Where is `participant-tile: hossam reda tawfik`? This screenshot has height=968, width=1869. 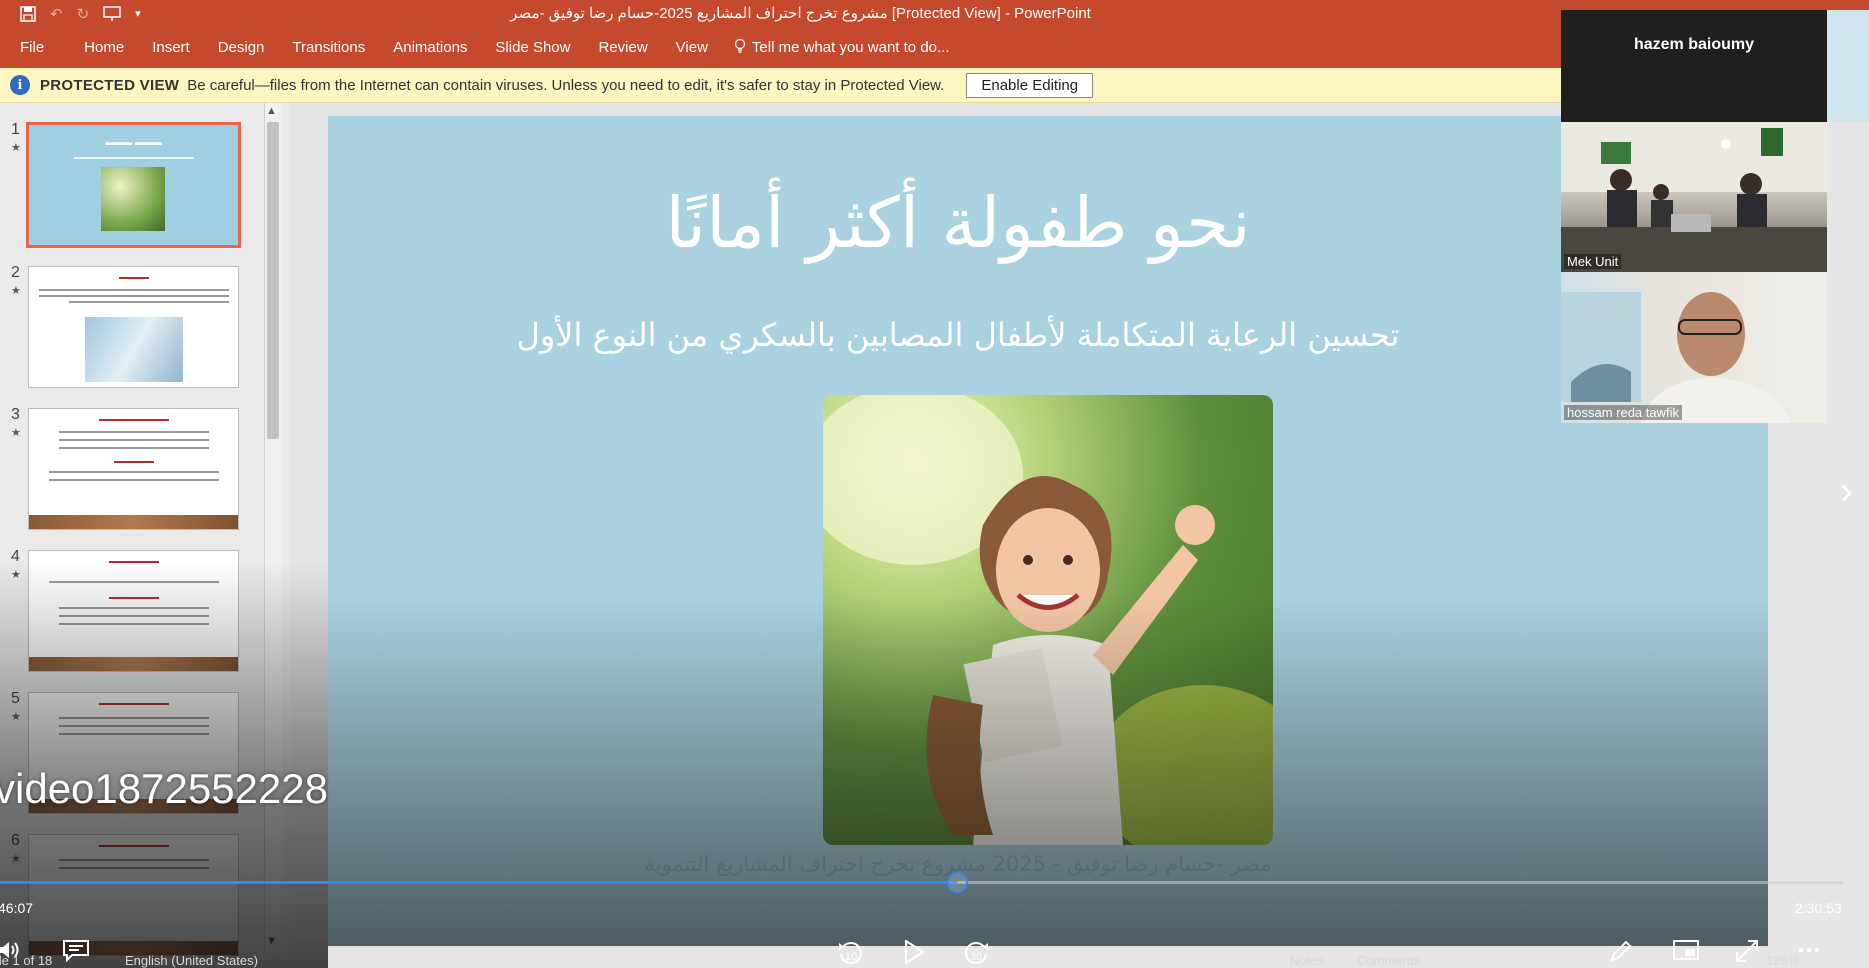
participant-tile: hossam reda tawfik is located at coordinates (1694, 347).